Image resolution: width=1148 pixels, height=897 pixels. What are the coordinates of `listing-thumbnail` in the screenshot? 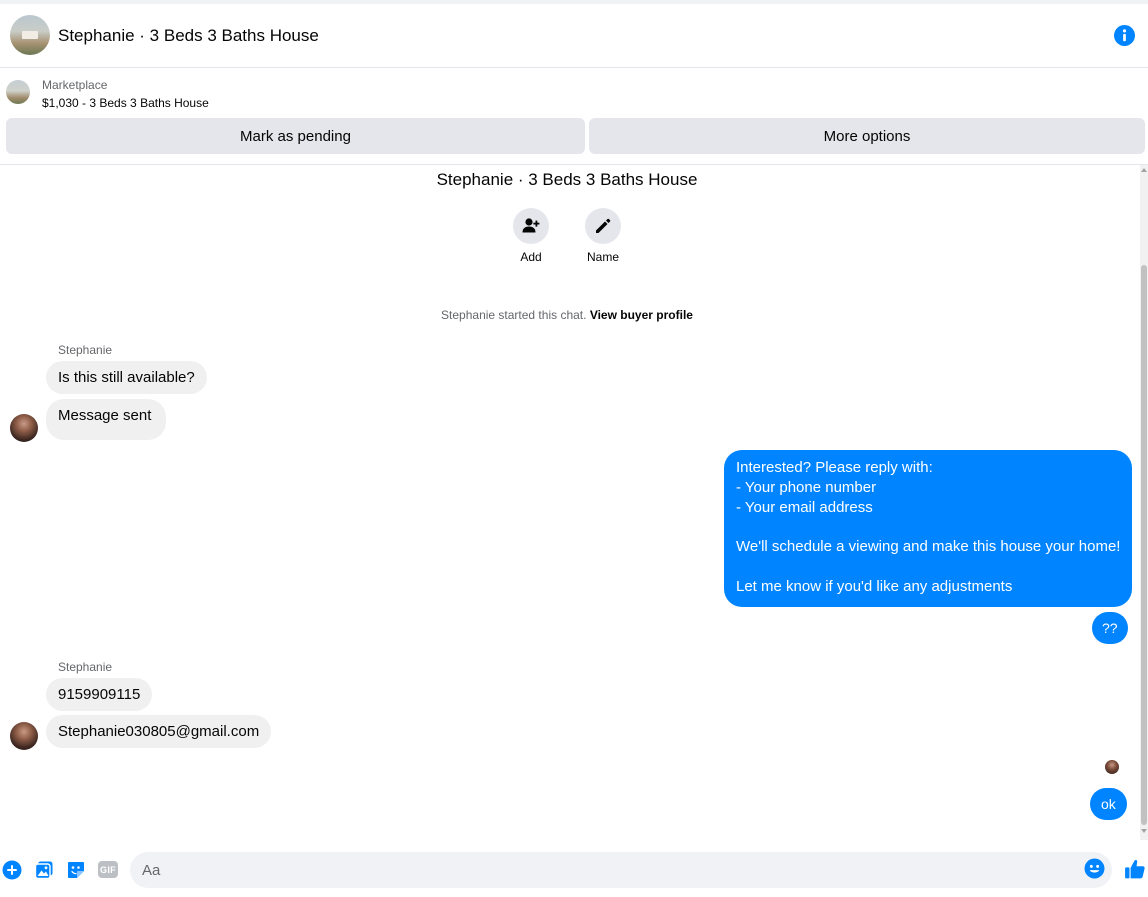 It's located at (18, 92).